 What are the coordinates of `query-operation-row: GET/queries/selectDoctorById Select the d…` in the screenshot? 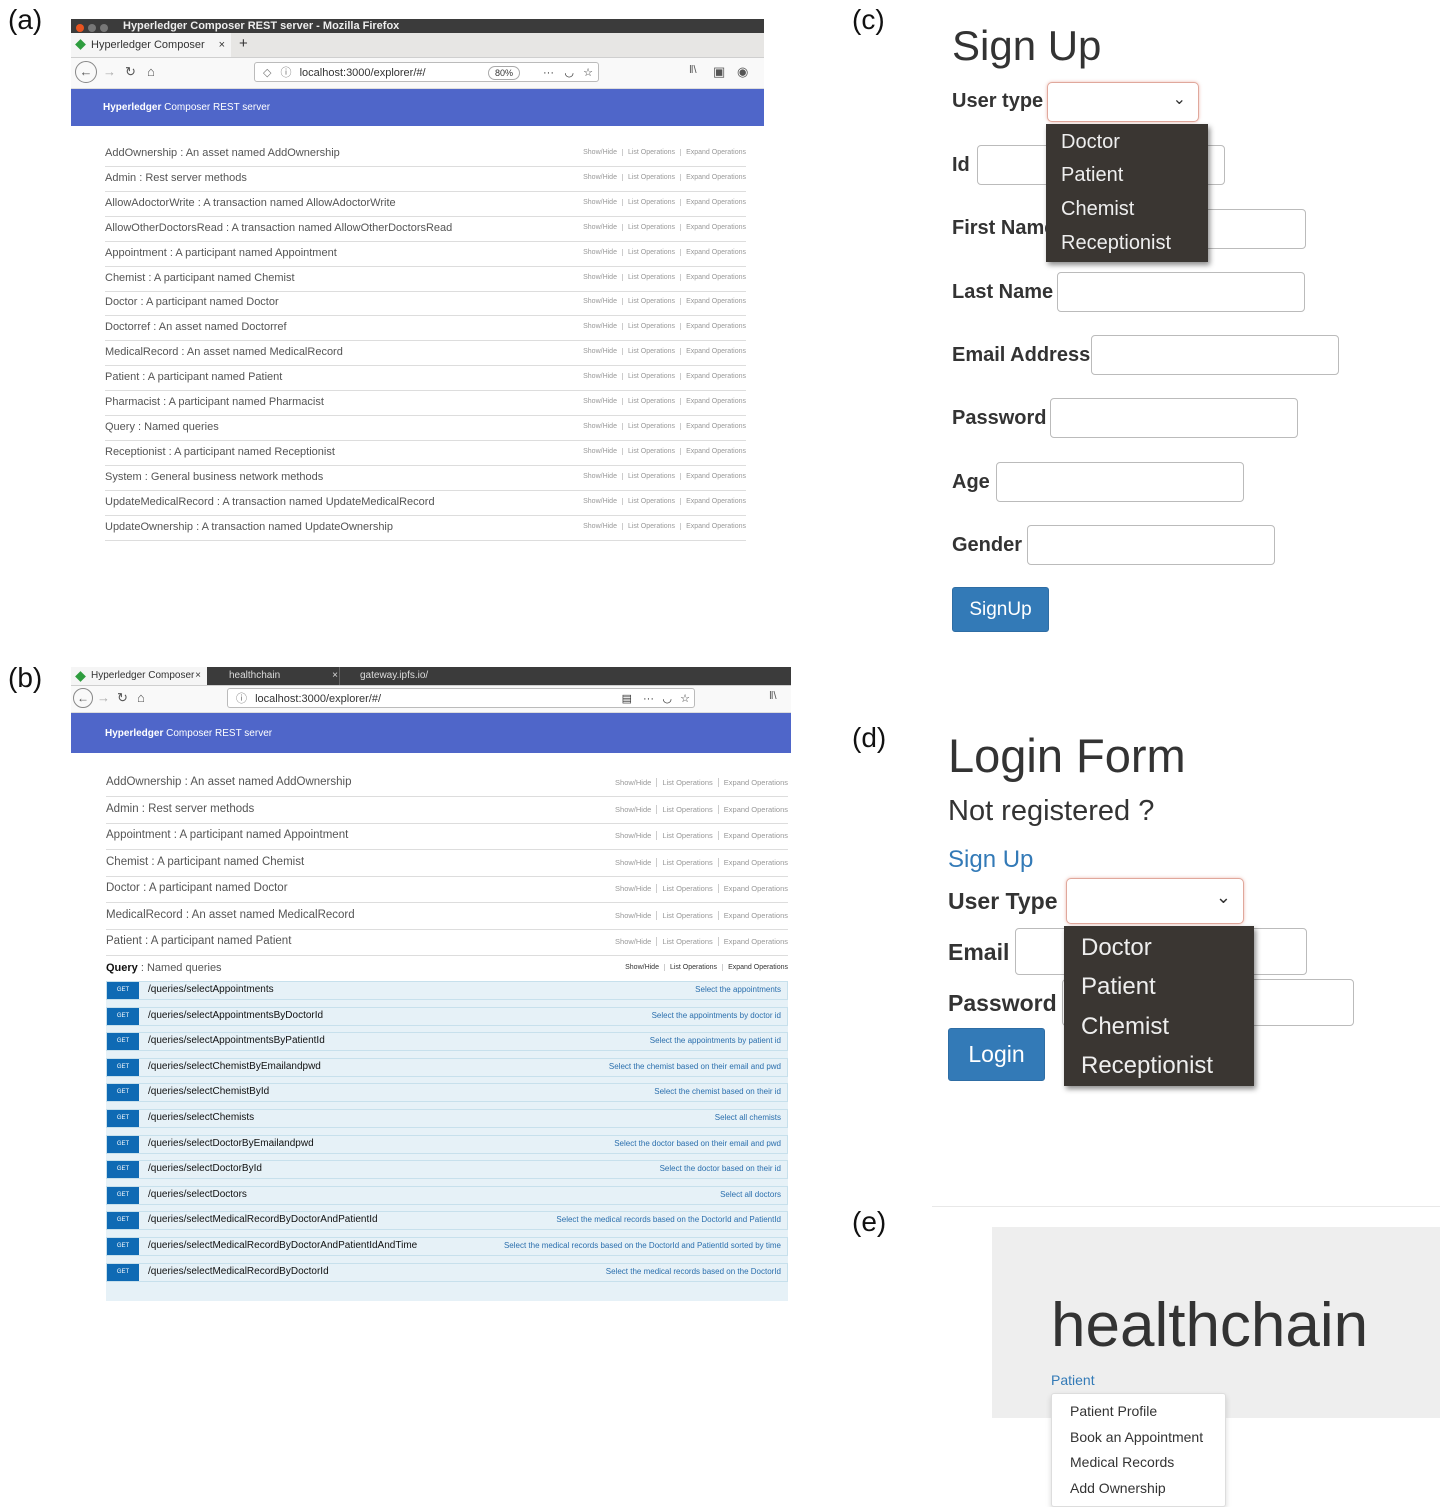 It's located at (447, 1170).